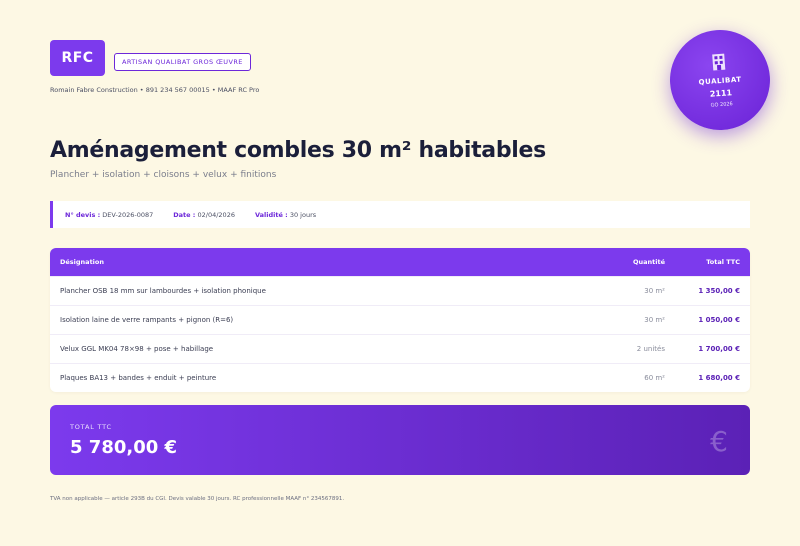  I want to click on document-title: Aménagement combles 30 m² habitables, so click(298, 150).